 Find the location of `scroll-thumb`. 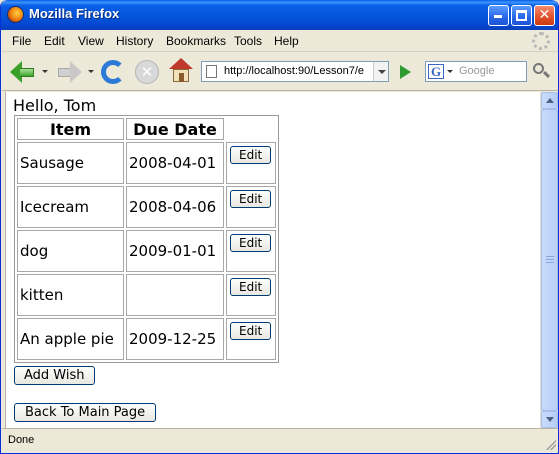

scroll-thumb is located at coordinates (549, 260).